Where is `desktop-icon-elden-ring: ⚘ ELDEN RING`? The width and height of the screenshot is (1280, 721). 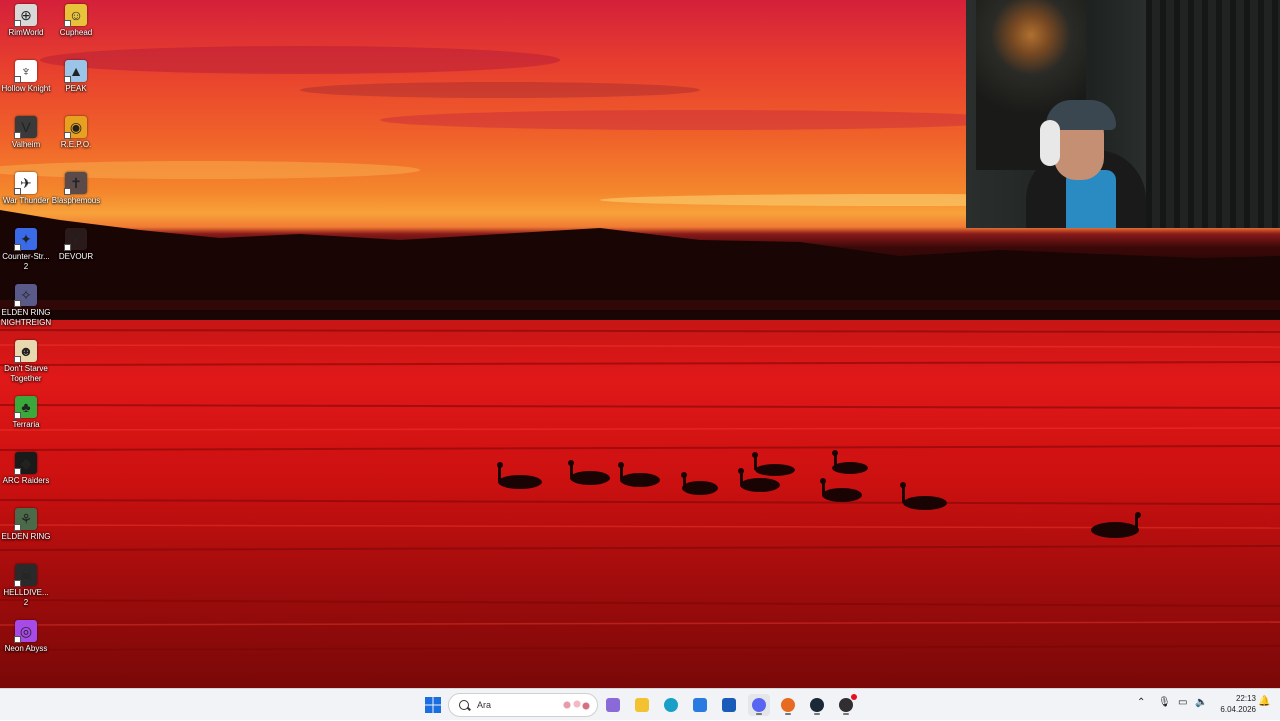 desktop-icon-elden-ring: ⚘ ELDEN RING is located at coordinates (26, 523).